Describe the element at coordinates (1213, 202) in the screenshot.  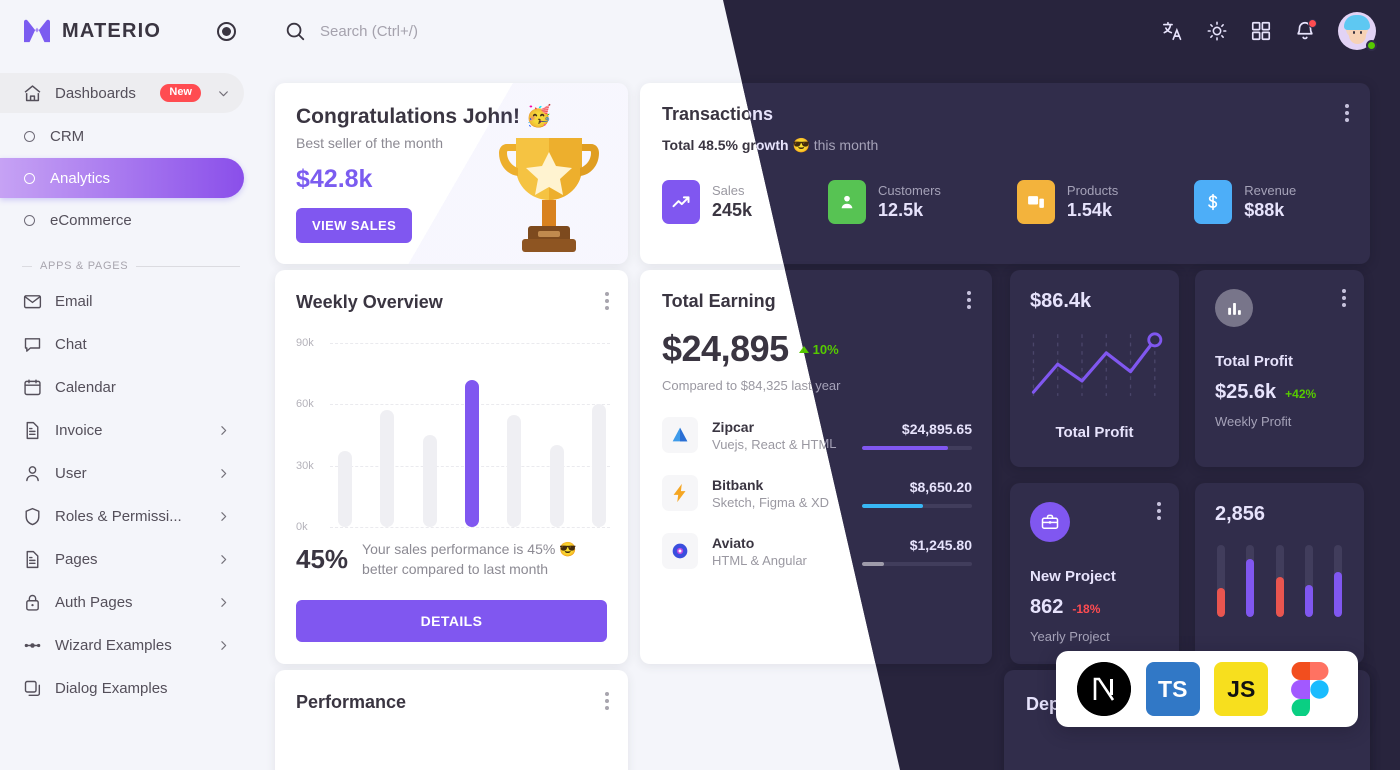
I see `dollar-icon` at that location.